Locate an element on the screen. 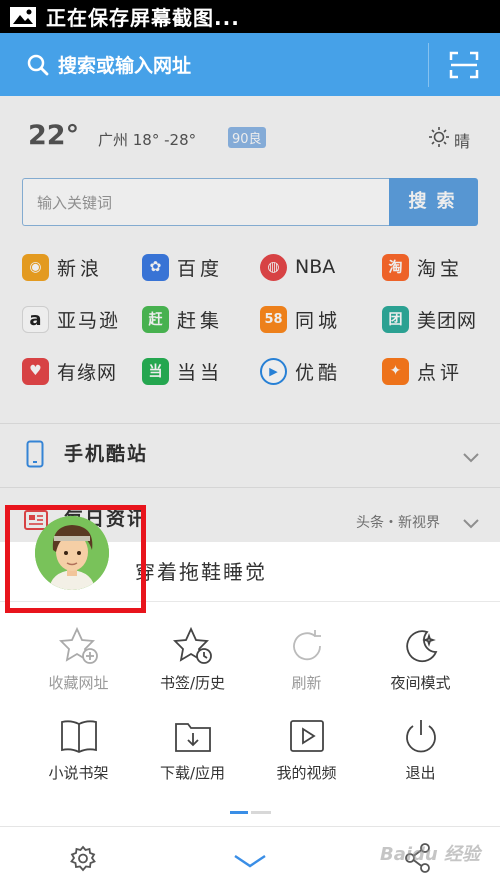 This screenshot has width=500, height=889. meituan-icon: 团 is located at coordinates (395, 319).